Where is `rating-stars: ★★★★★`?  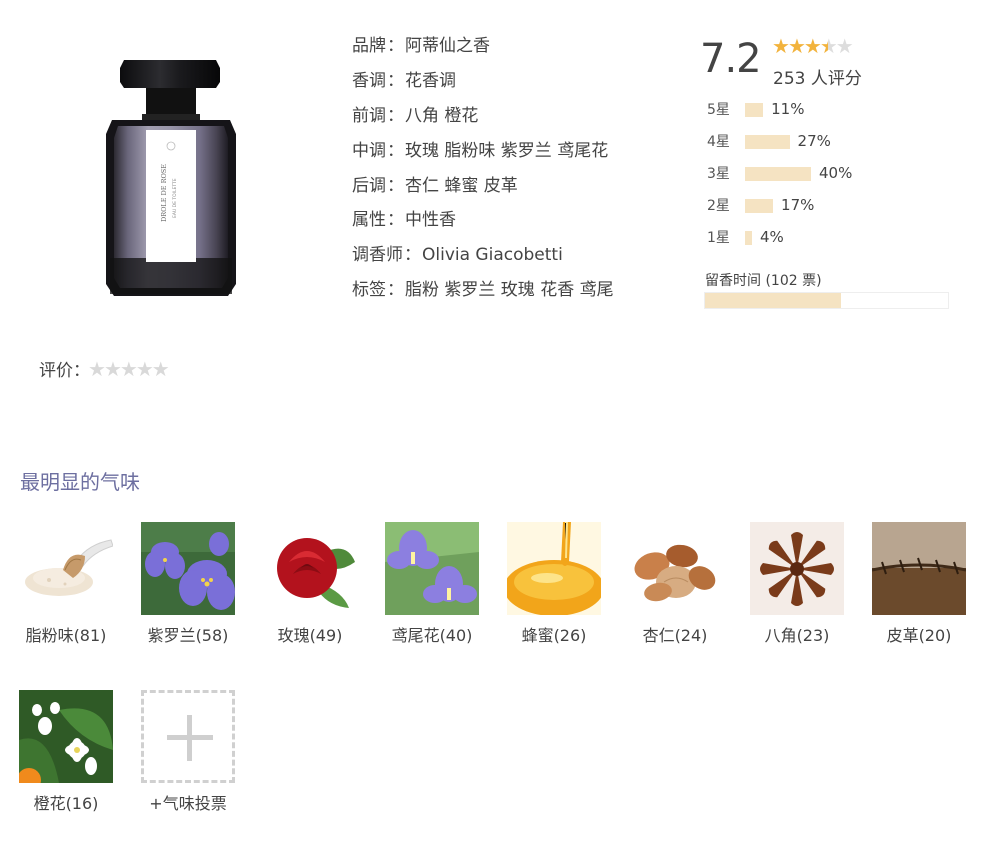
rating-stars: ★★★★★ is located at coordinates (813, 46).